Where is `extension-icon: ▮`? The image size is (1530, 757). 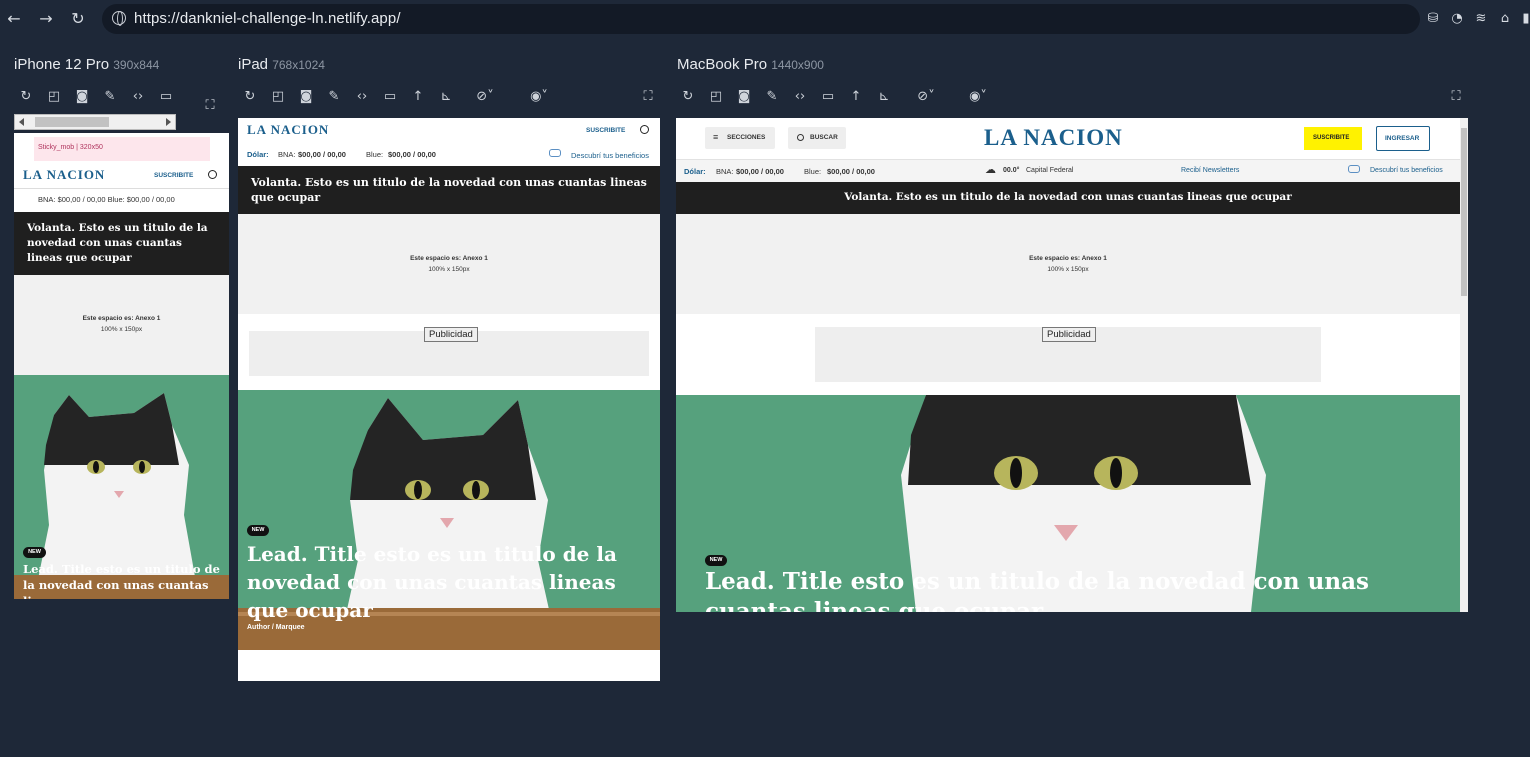
extension-icon: ▮ is located at coordinates (1524, 19).